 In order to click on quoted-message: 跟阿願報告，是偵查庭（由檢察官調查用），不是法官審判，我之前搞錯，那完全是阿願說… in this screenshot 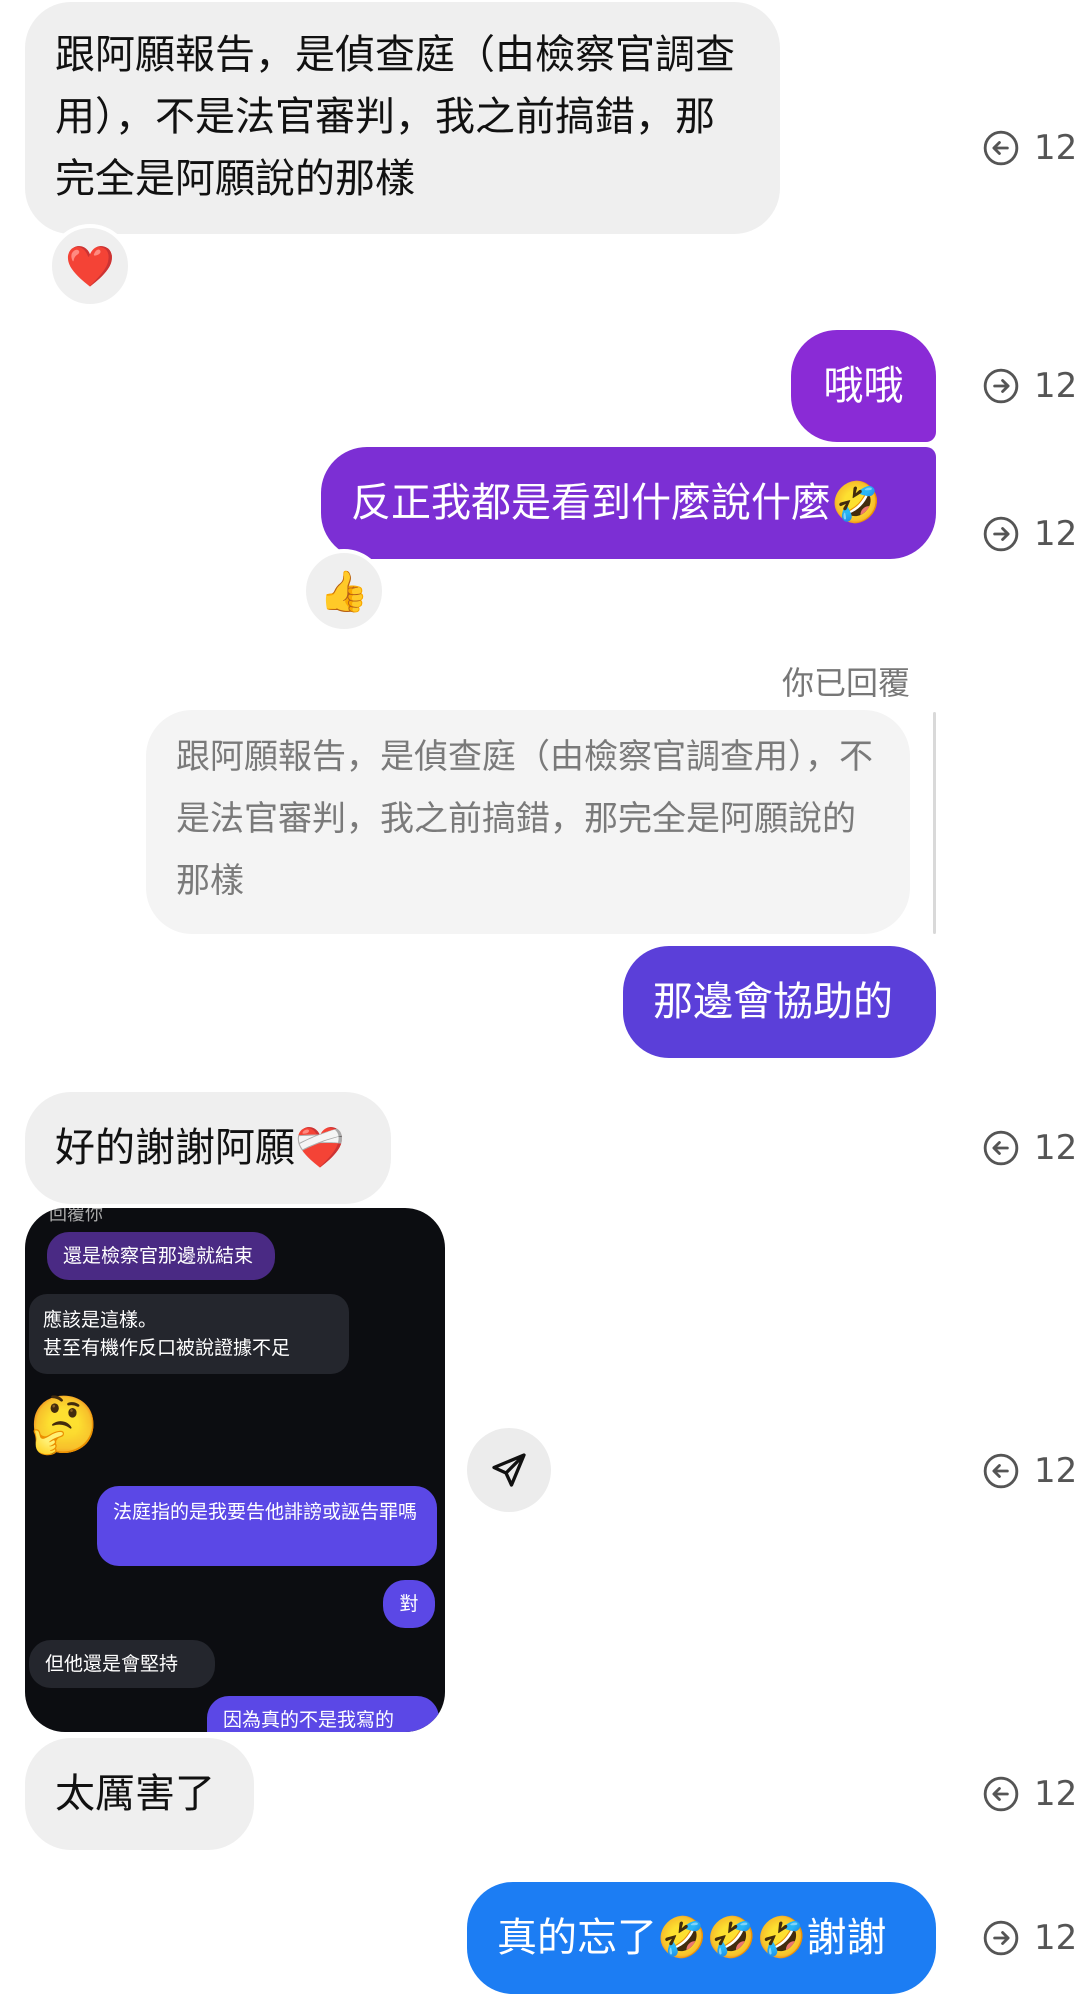, I will do `click(528, 822)`.